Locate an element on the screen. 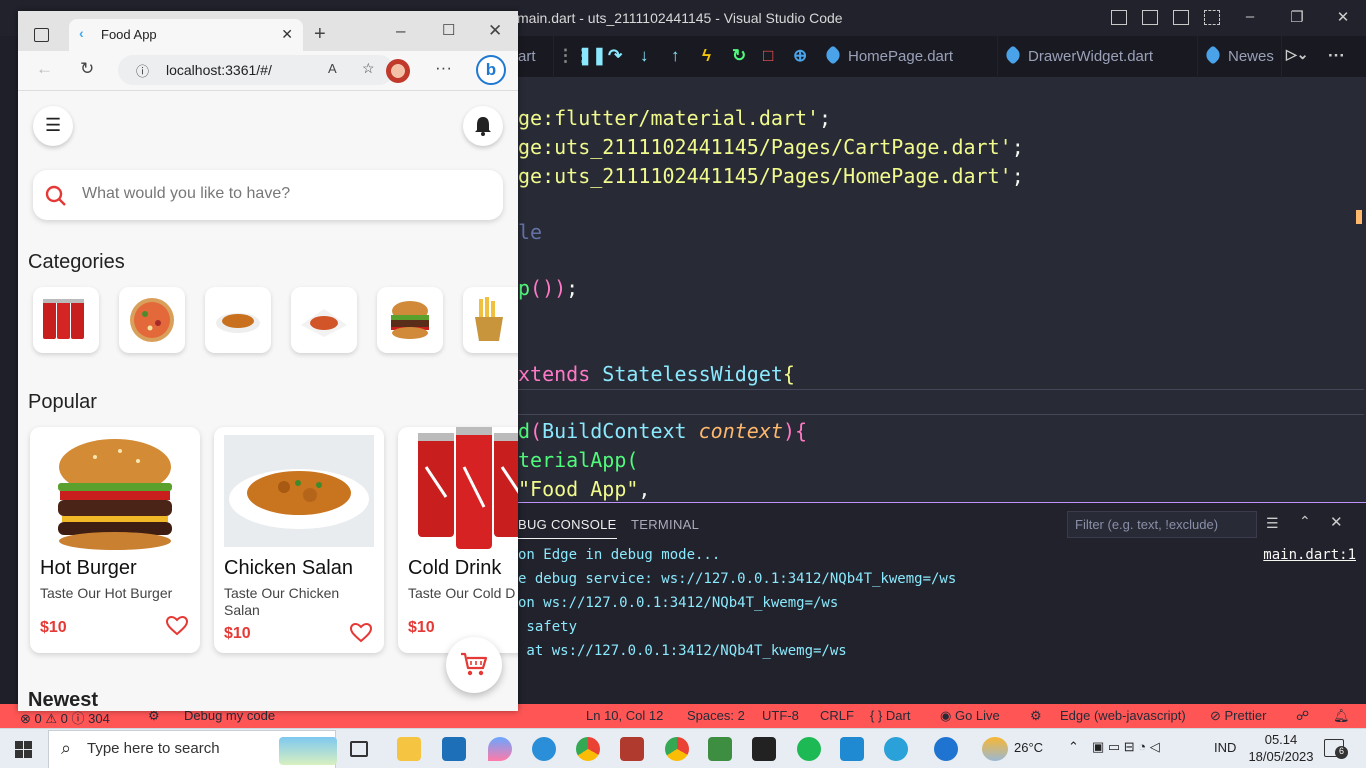 The height and width of the screenshot is (768, 1366). language-mode: { } Dart is located at coordinates (890, 715).